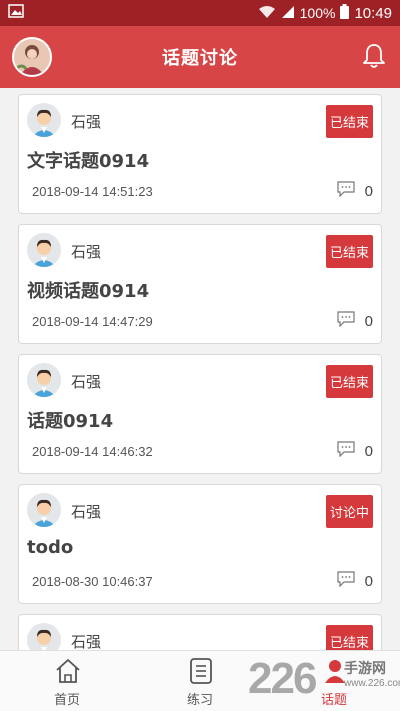 Image resolution: width=400 pixels, height=711 pixels. I want to click on status-bar: 100% 10:49, so click(200, 13).